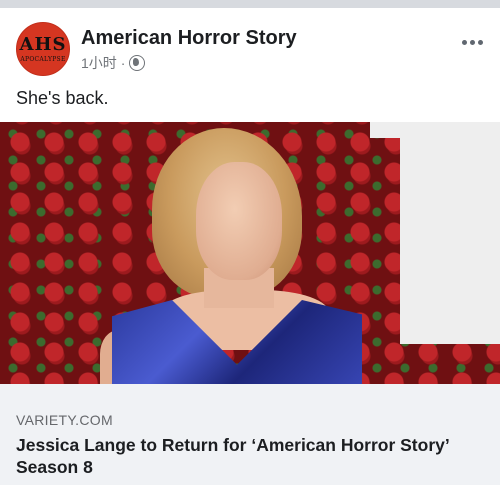  I want to click on page-name-link: American Horror Story, so click(189, 38).